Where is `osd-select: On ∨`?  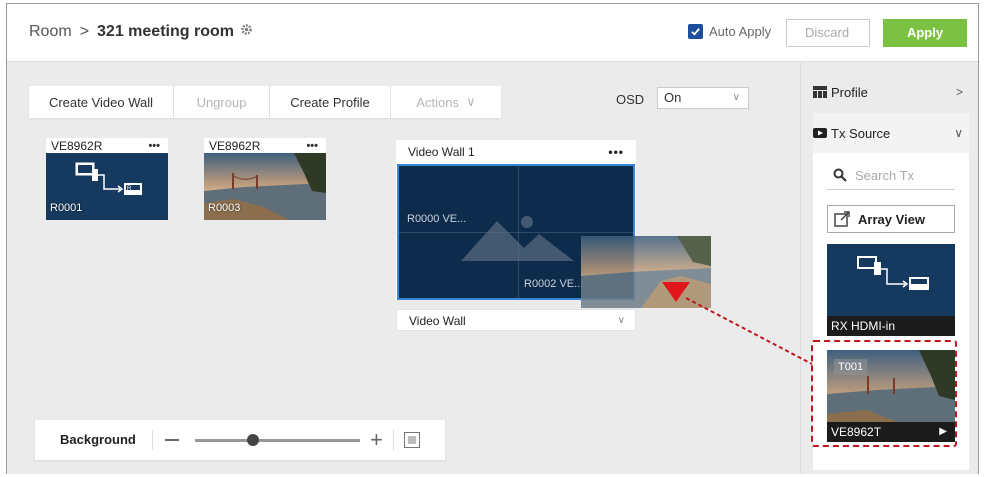 osd-select: On ∨ is located at coordinates (703, 98).